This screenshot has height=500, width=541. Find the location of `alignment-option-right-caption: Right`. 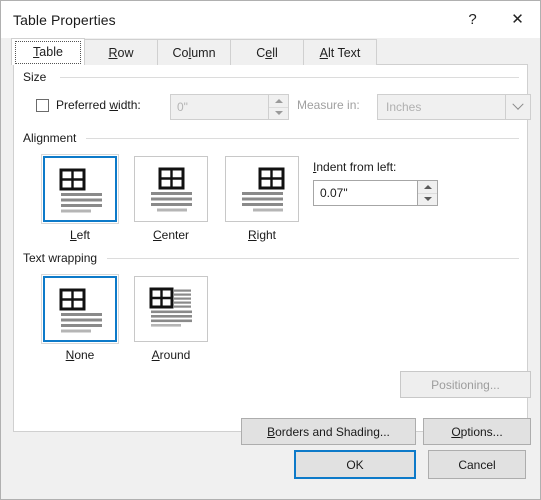

alignment-option-right-caption: Right is located at coordinates (262, 235).